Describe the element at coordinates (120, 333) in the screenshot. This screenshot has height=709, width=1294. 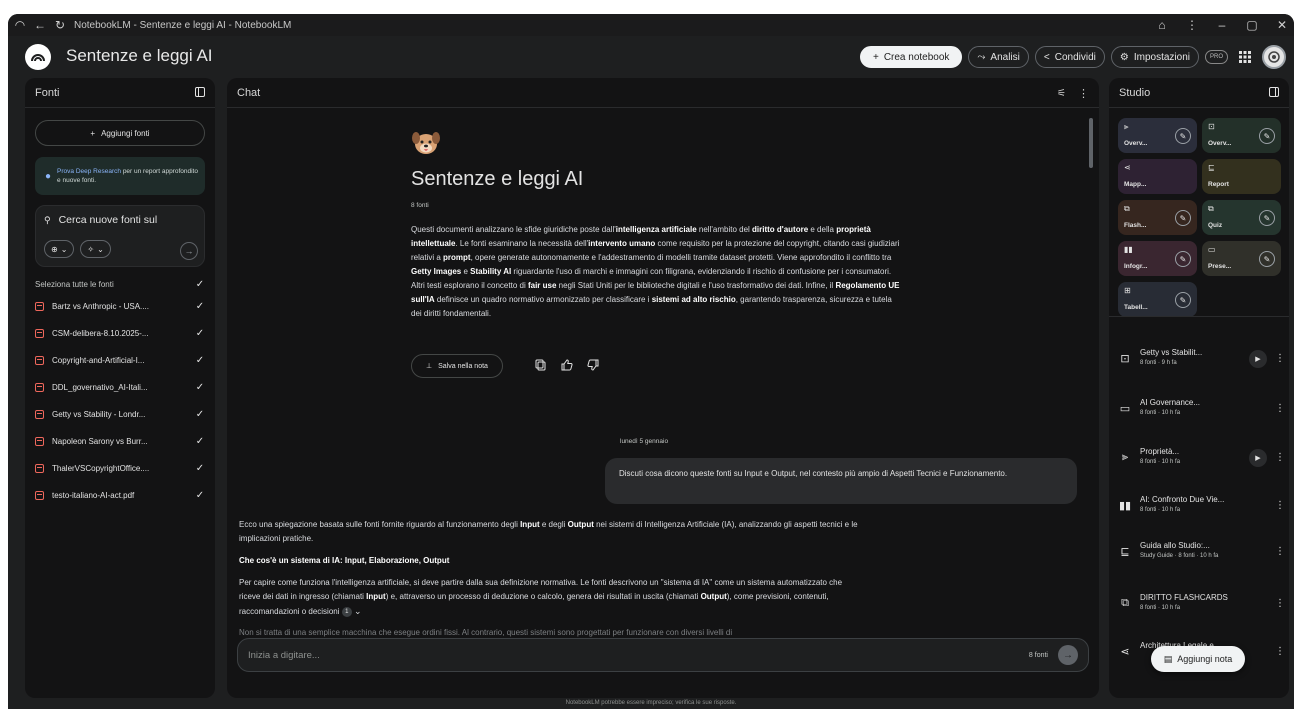
I see `source-item: CSM-delibera-8.10.2025-... ✓` at that location.